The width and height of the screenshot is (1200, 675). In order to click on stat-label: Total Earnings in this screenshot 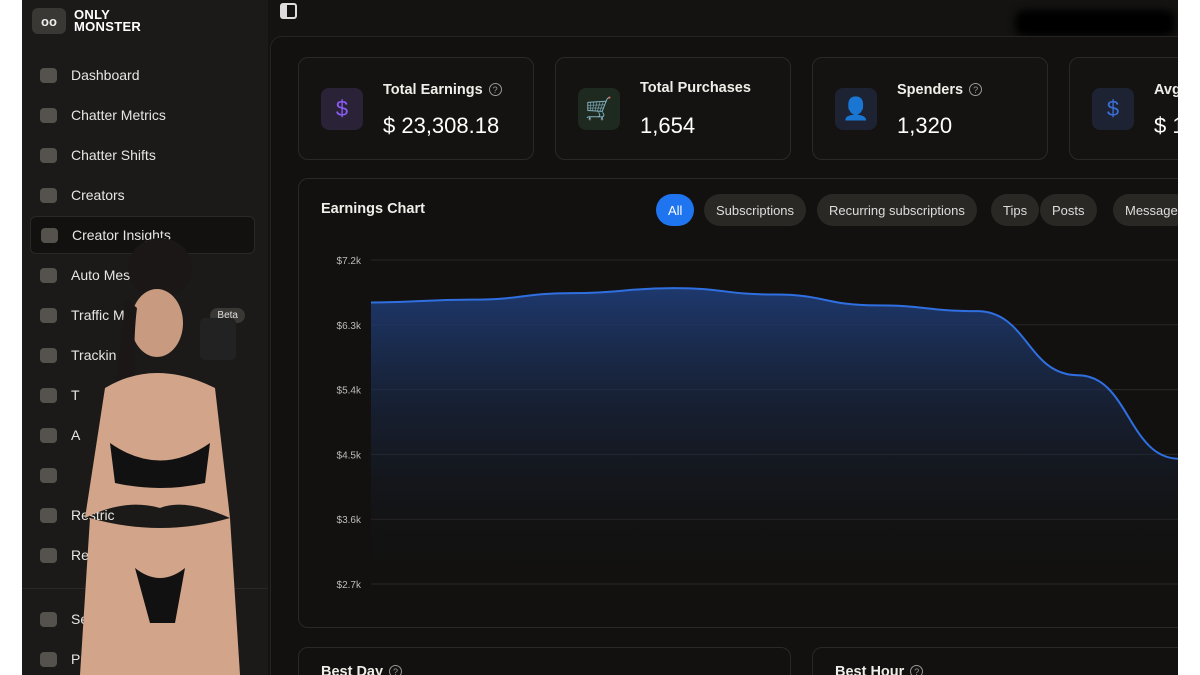, I will do `click(433, 90)`.